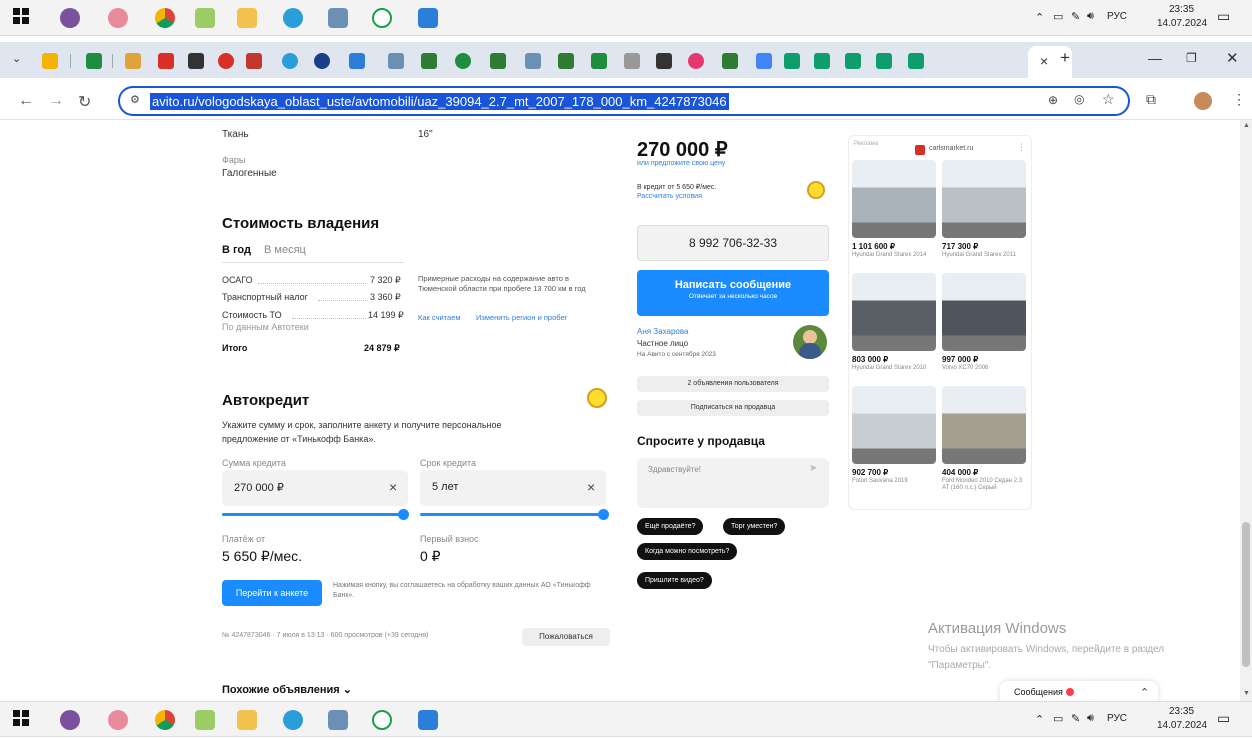  Describe the element at coordinates (439, 317) in the screenshot. I see `how-we-calc-link: Как считаем` at that location.